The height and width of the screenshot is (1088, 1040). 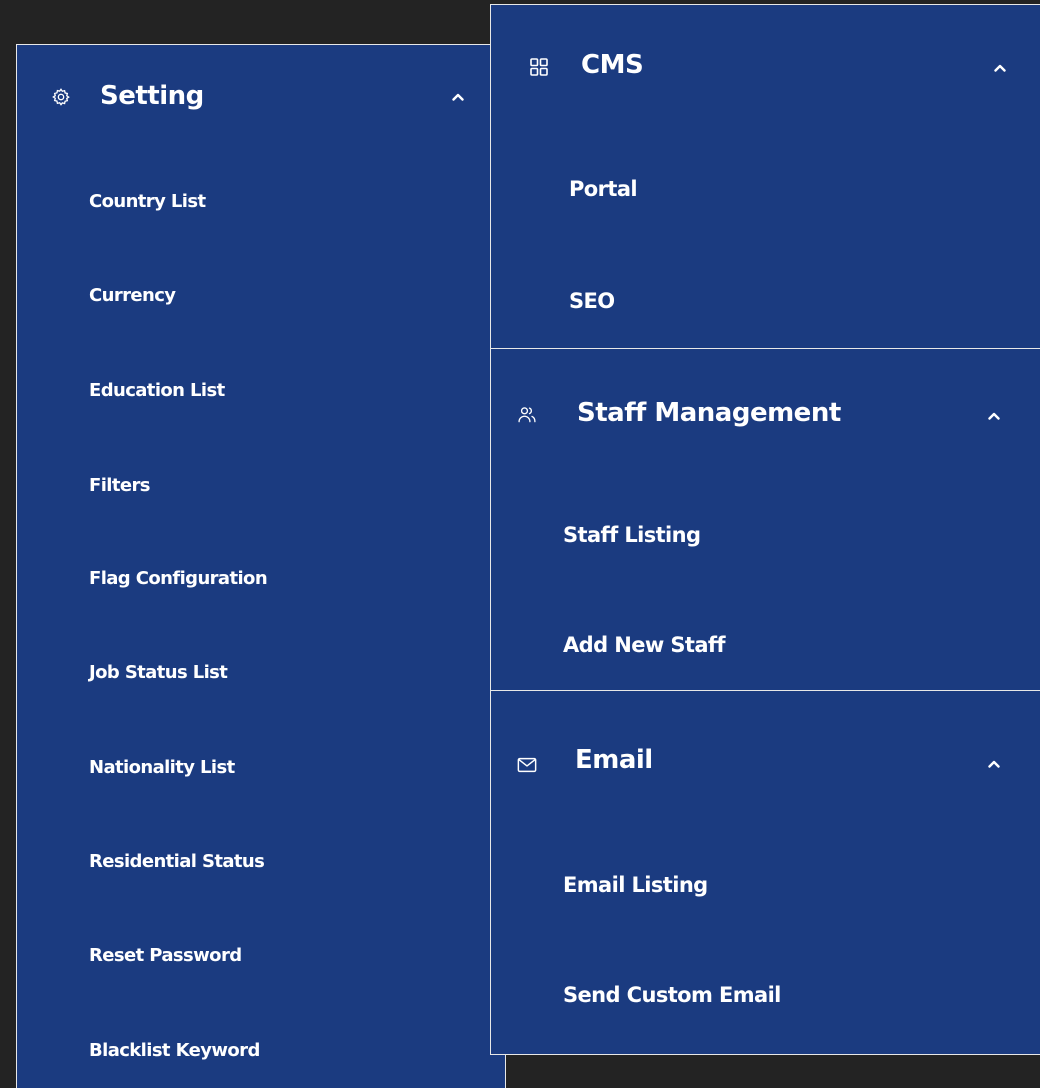 What do you see at coordinates (765, 756) in the screenshot?
I see `email-menu-header: Email` at bounding box center [765, 756].